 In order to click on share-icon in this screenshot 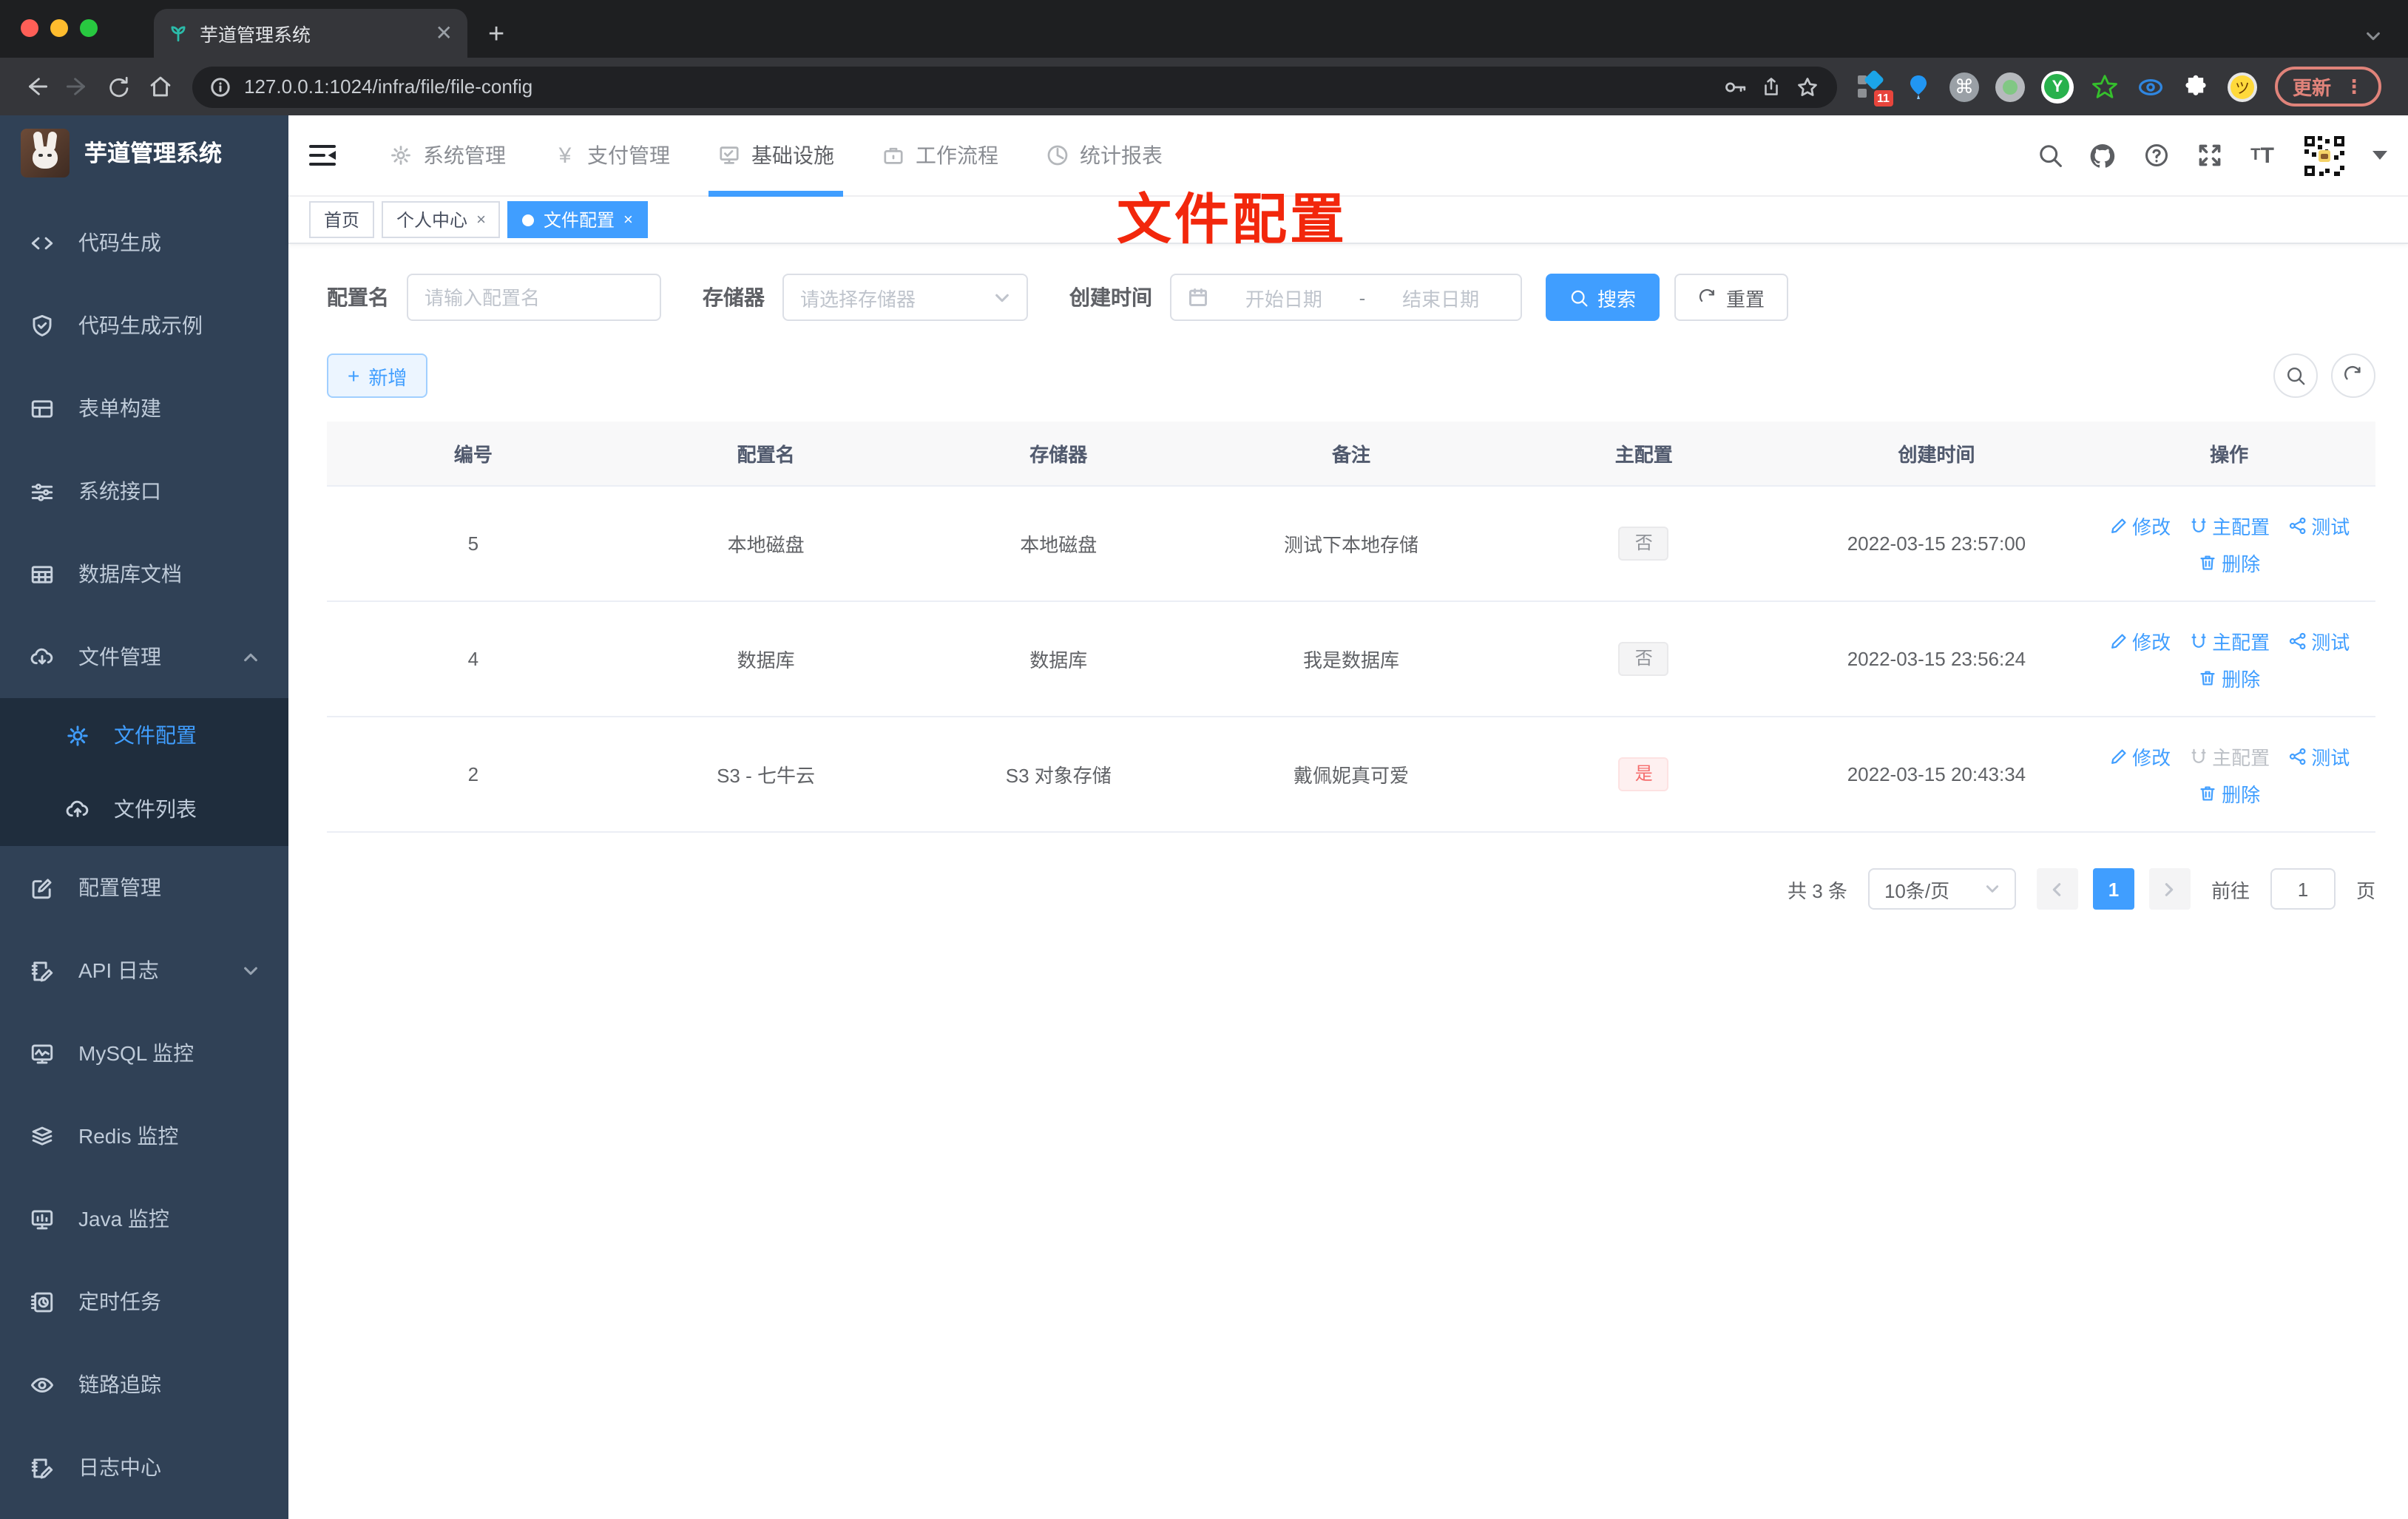, I will do `click(1771, 86)`.